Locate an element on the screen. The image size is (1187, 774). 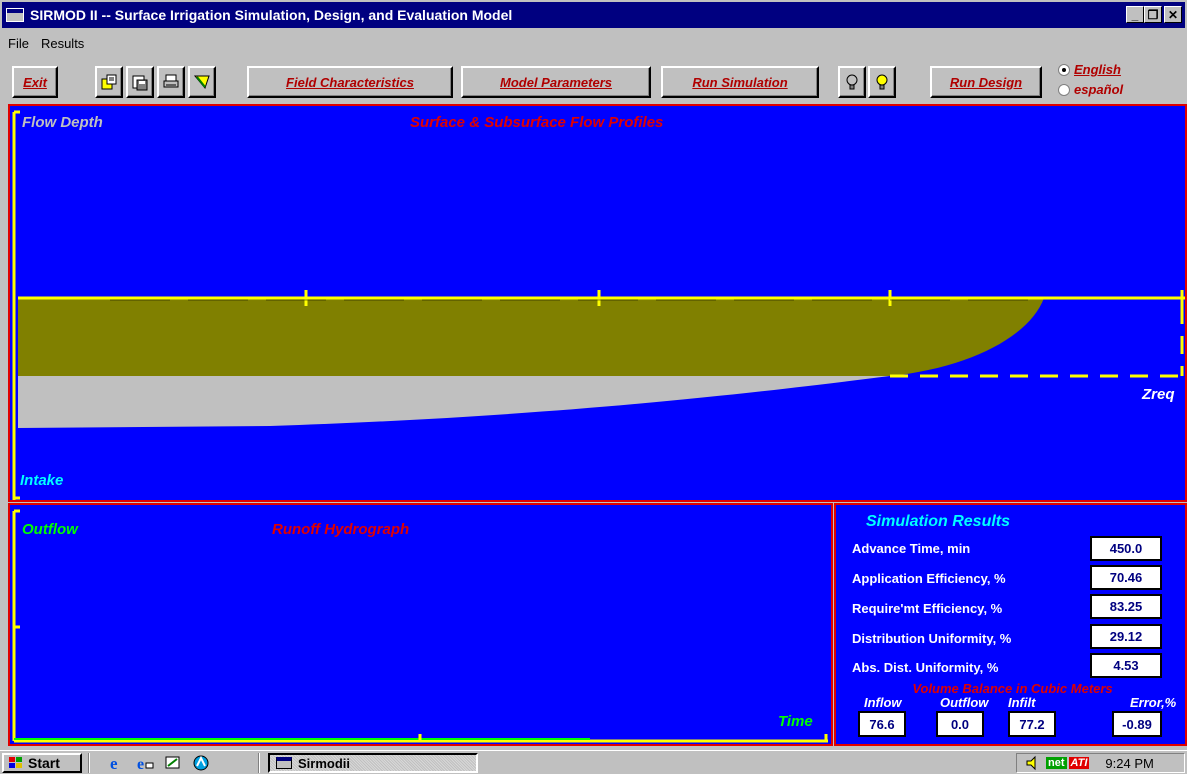
spanish-label: español is located at coordinates (1099, 89).